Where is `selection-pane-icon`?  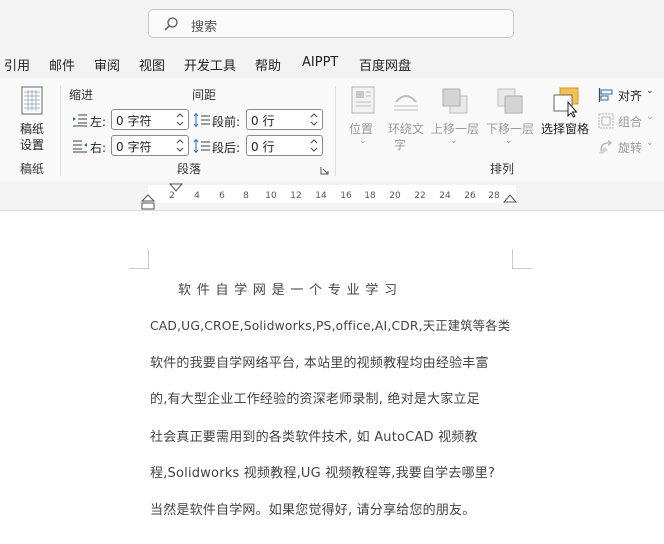 selection-pane-icon is located at coordinates (566, 102).